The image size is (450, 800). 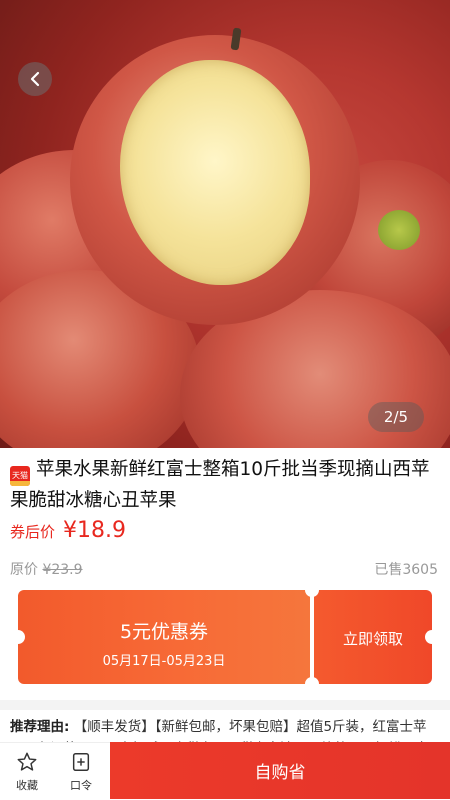 I want to click on coupon-date-range: 05月17日-05月23日, so click(x=164, y=661).